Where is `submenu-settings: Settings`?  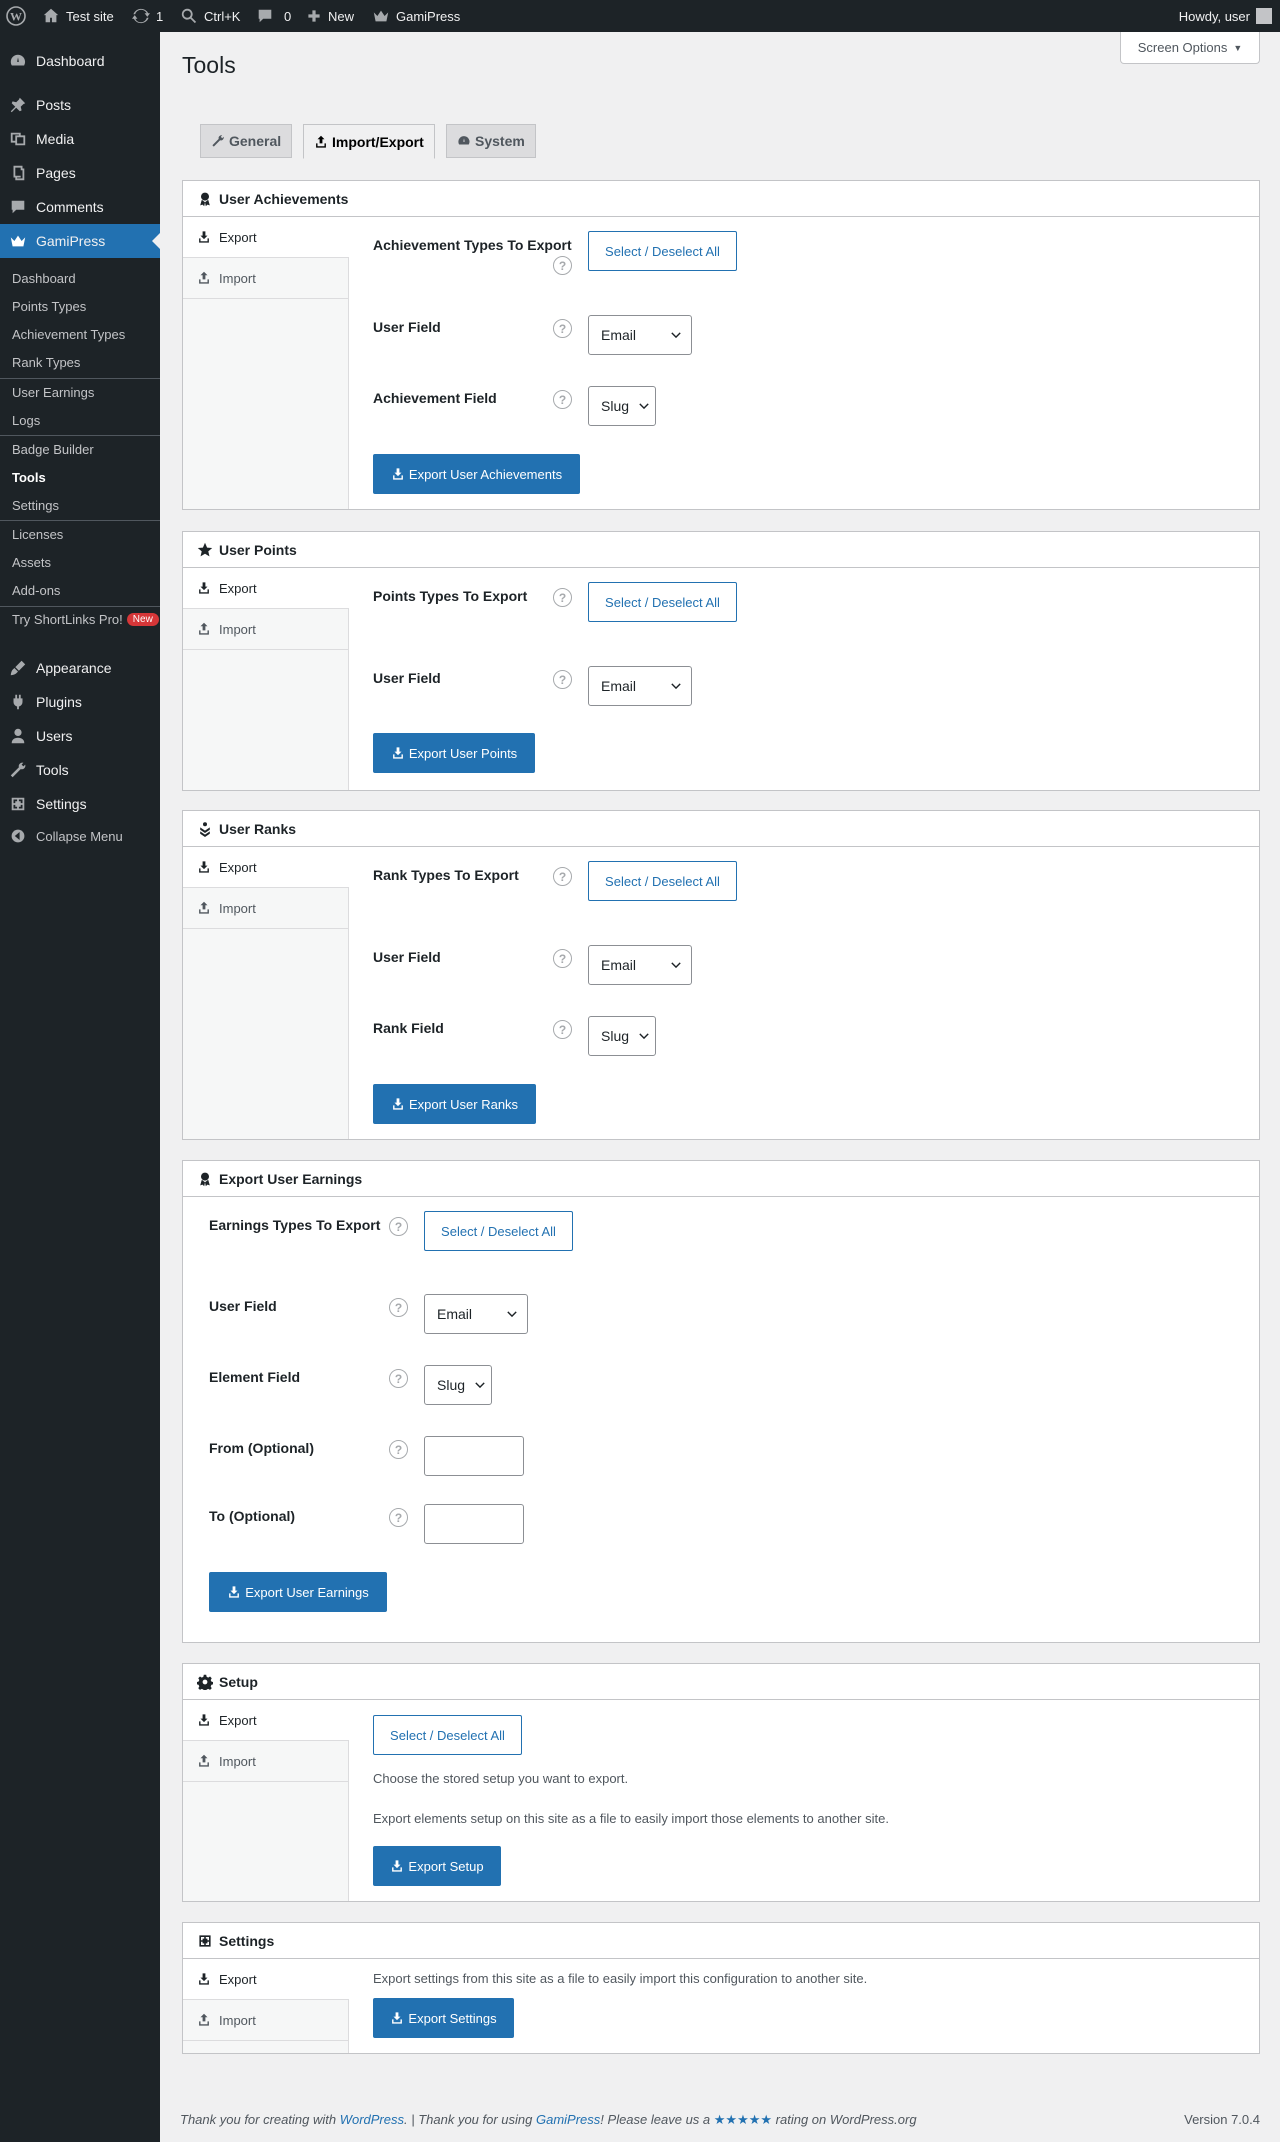
submenu-settings: Settings is located at coordinates (80, 505).